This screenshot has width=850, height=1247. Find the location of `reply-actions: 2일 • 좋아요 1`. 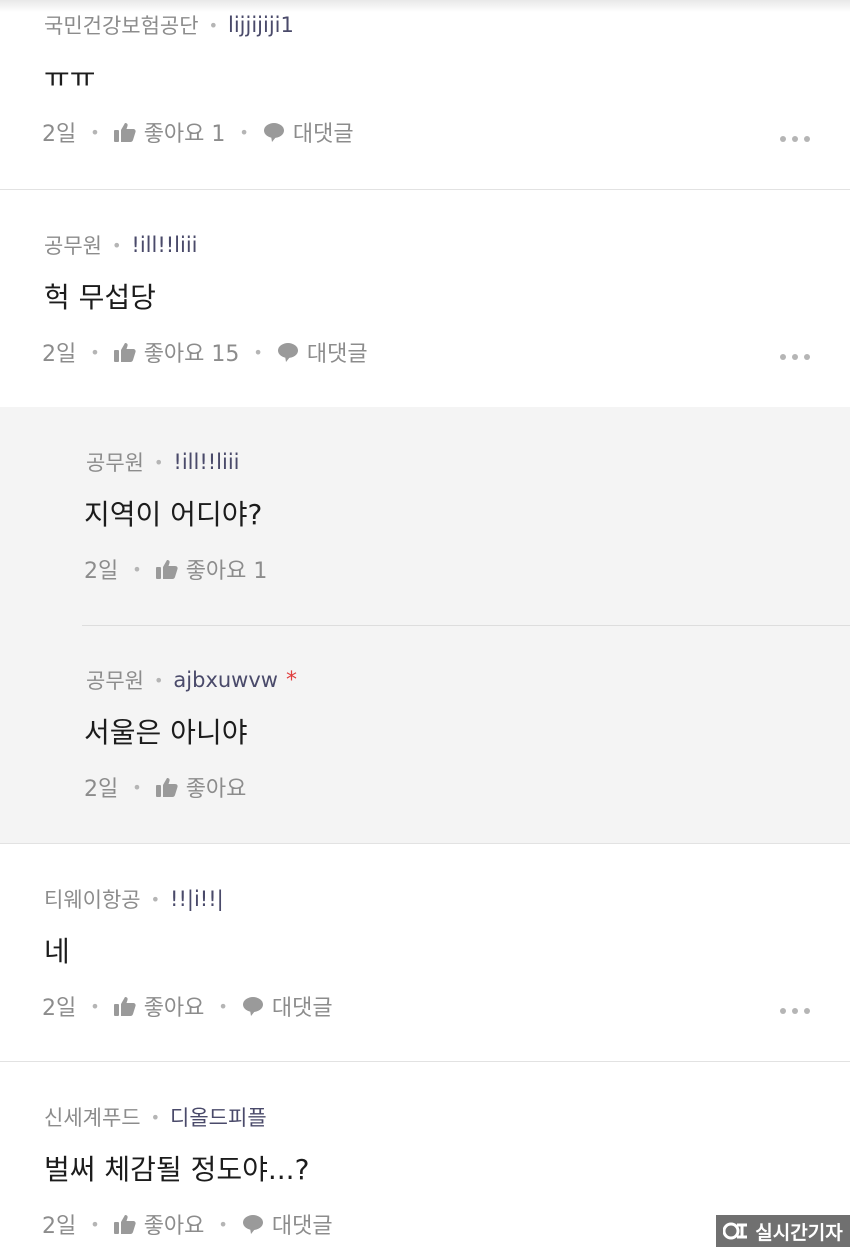

reply-actions: 2일 • 좋아요 1 is located at coordinates (175, 569).